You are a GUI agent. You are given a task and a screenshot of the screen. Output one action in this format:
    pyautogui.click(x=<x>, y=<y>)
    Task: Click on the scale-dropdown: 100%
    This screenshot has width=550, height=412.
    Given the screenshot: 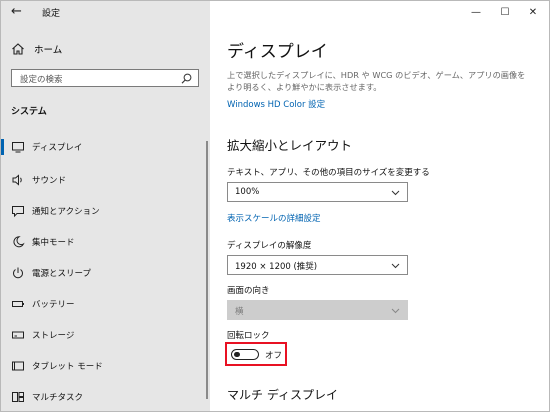 What is the action you would take?
    pyautogui.click(x=317, y=192)
    